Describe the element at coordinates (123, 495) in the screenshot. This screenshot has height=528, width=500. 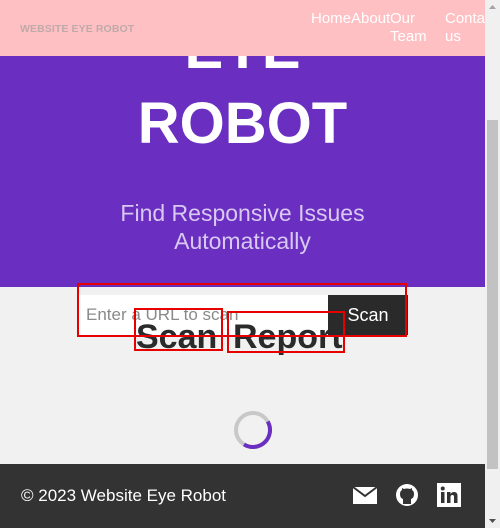
I see `copyright-text: © 2023 Website Eye Robot` at that location.